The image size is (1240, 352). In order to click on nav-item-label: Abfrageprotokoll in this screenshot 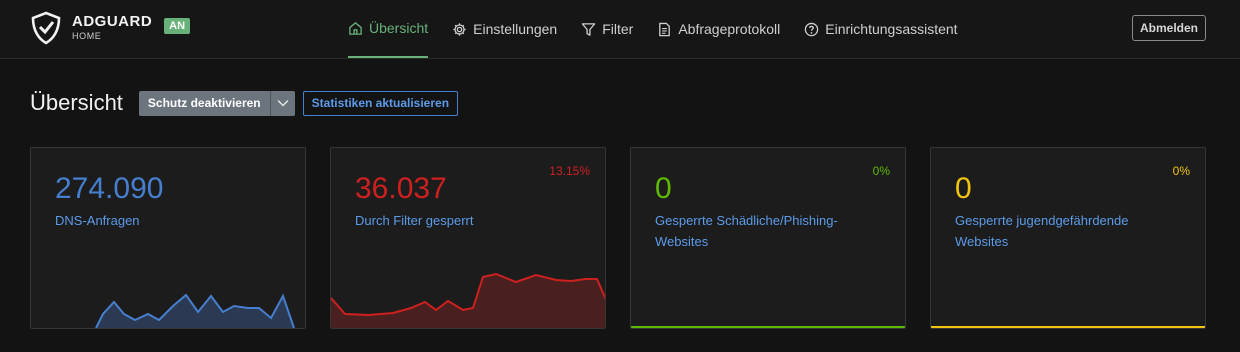, I will do `click(729, 29)`.